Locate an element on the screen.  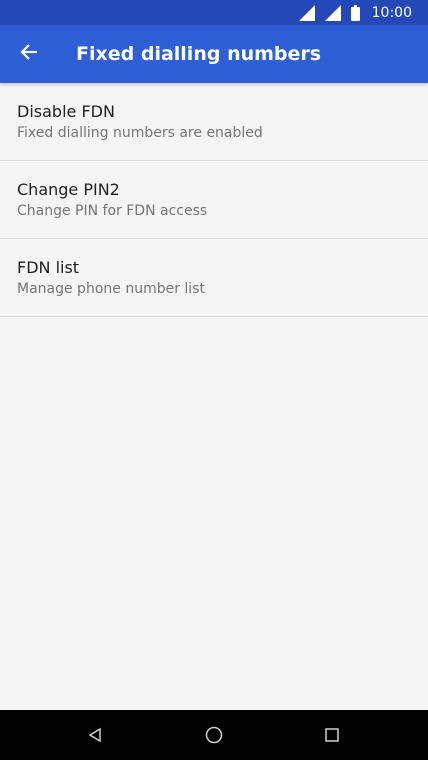
app-bar: Fixed dialling numbers is located at coordinates (214, 54).